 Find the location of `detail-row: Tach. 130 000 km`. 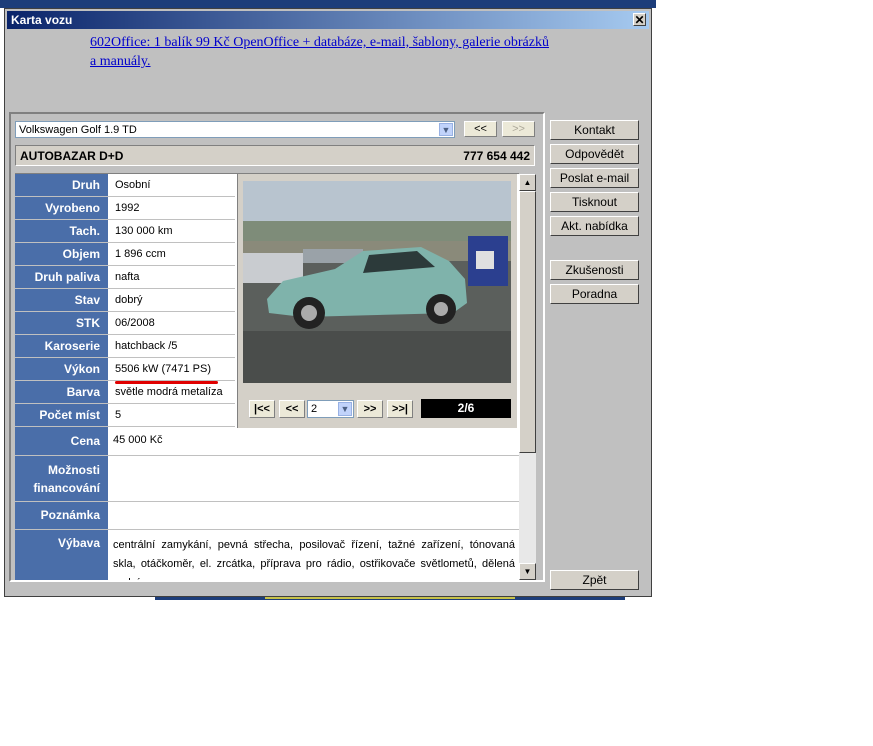

detail-row: Tach. 130 000 km is located at coordinates (125, 231).